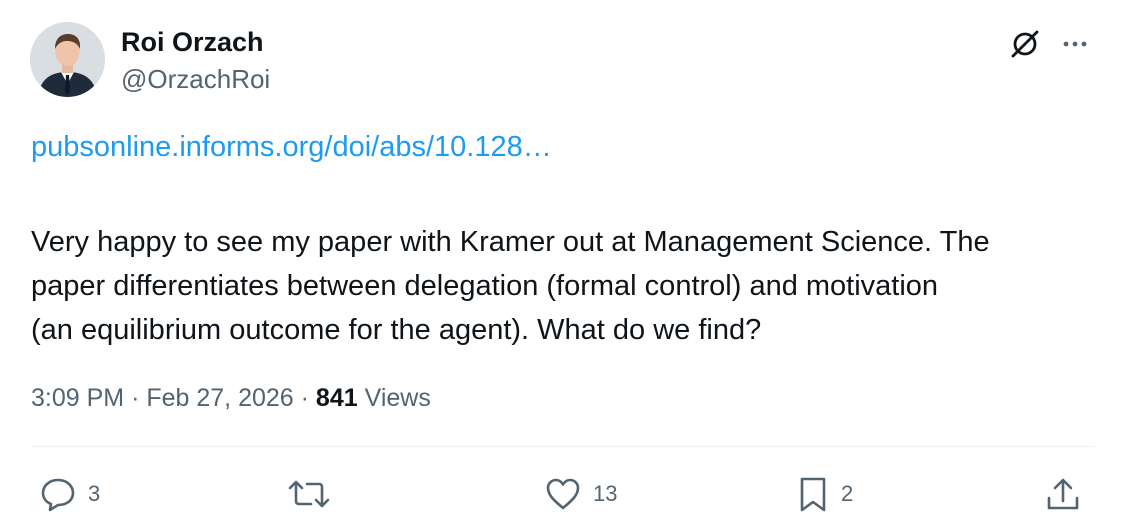  What do you see at coordinates (192, 42) in the screenshot?
I see `author-name: Roi Orzach` at bounding box center [192, 42].